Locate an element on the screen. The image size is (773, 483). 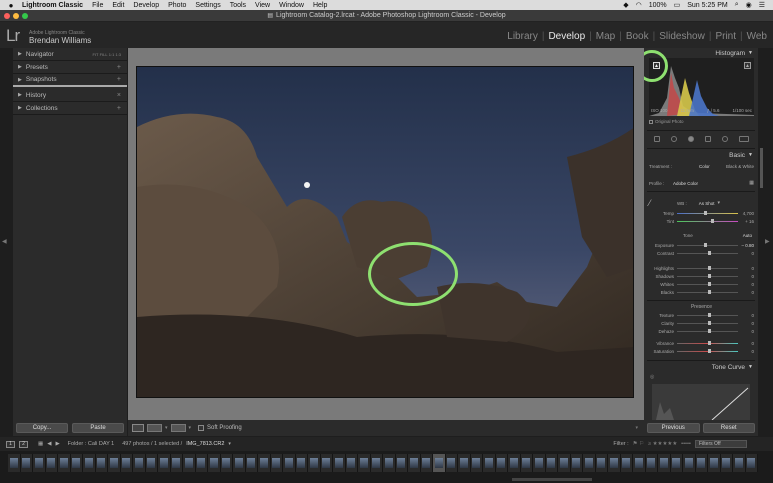
tone-curve-header: Tone Curve ▼ is located at coordinates (701, 367).